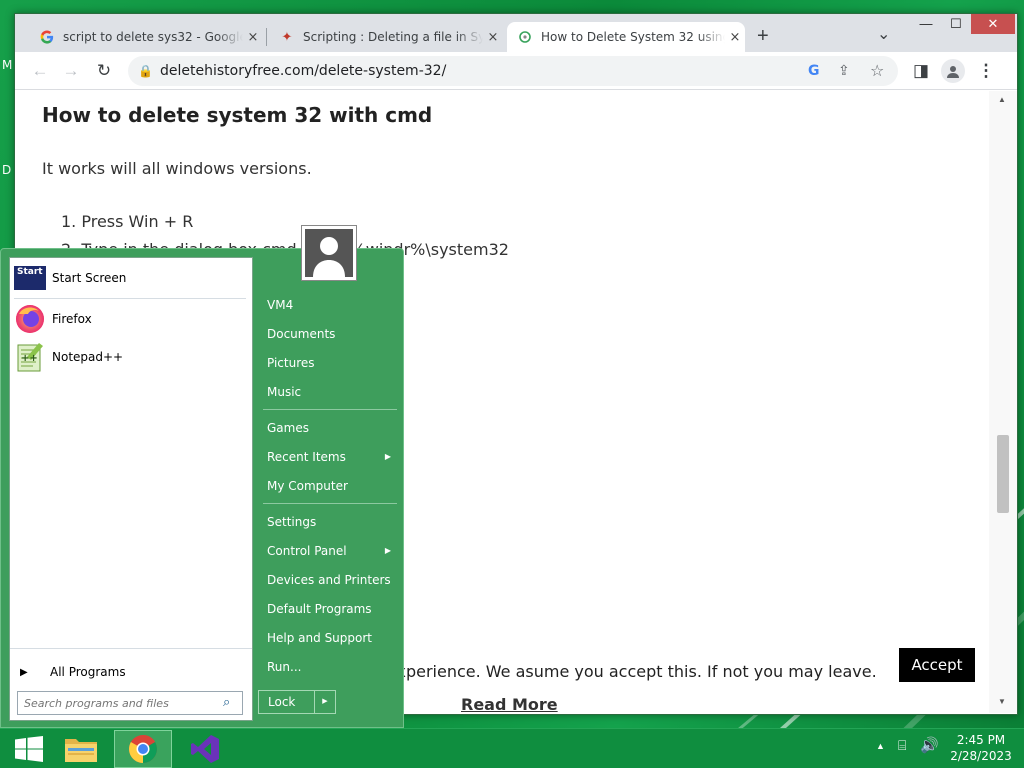 Image resolution: width=1024 pixels, height=768 pixels. Describe the element at coordinates (130, 278) in the screenshot. I see `start-screen-item: Start Start Screen` at that location.